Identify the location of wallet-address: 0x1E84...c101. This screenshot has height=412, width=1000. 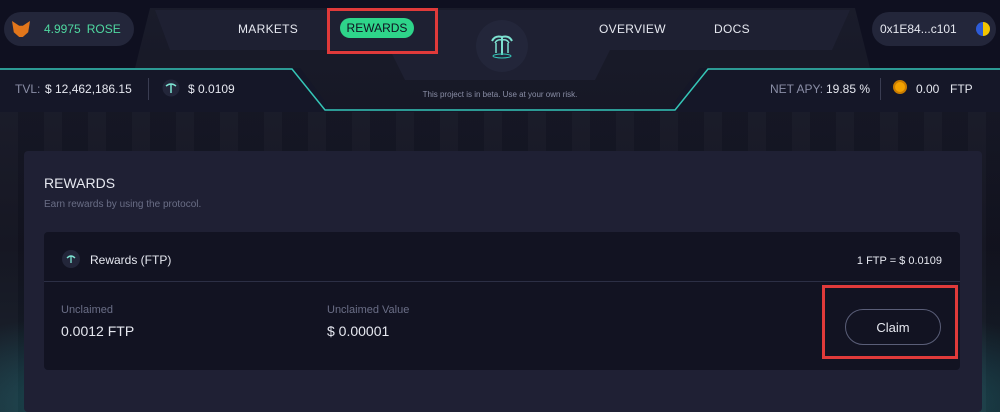
(918, 29).